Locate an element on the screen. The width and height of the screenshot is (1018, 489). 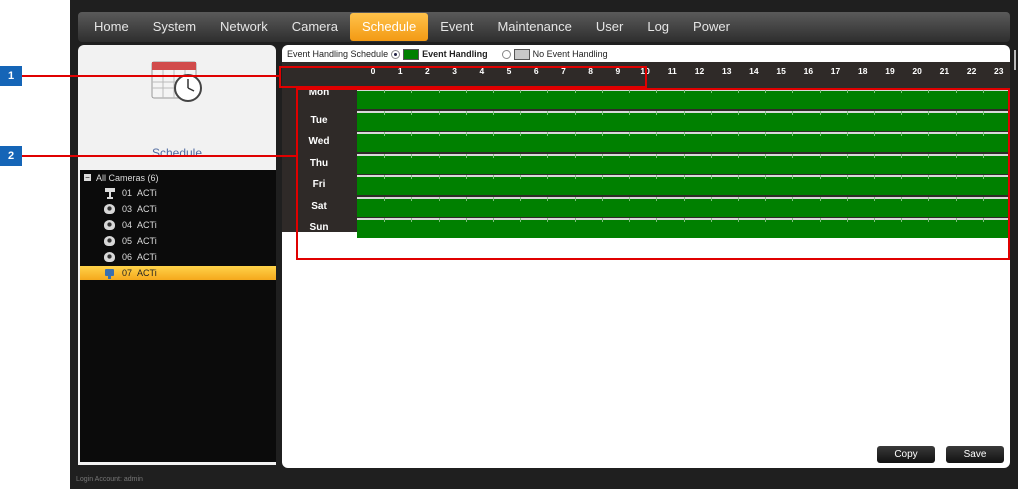
schedule-label: Event Handling Schedule is located at coordinates (338, 54).